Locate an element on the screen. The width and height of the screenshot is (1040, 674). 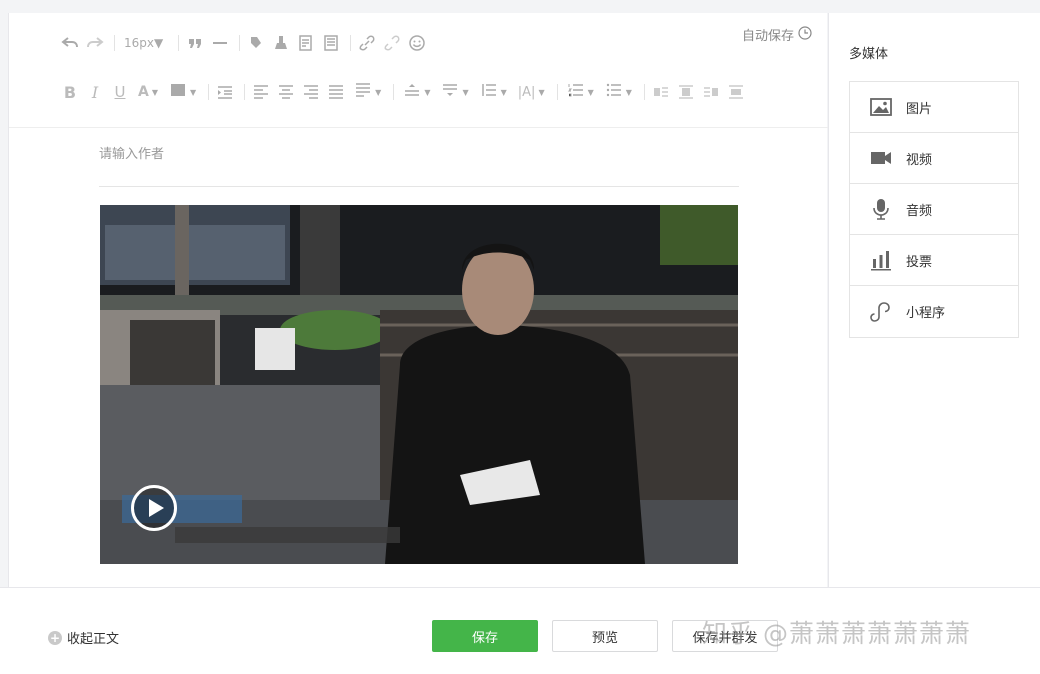
media-item-label: 音频 is located at coordinates (919, 211).